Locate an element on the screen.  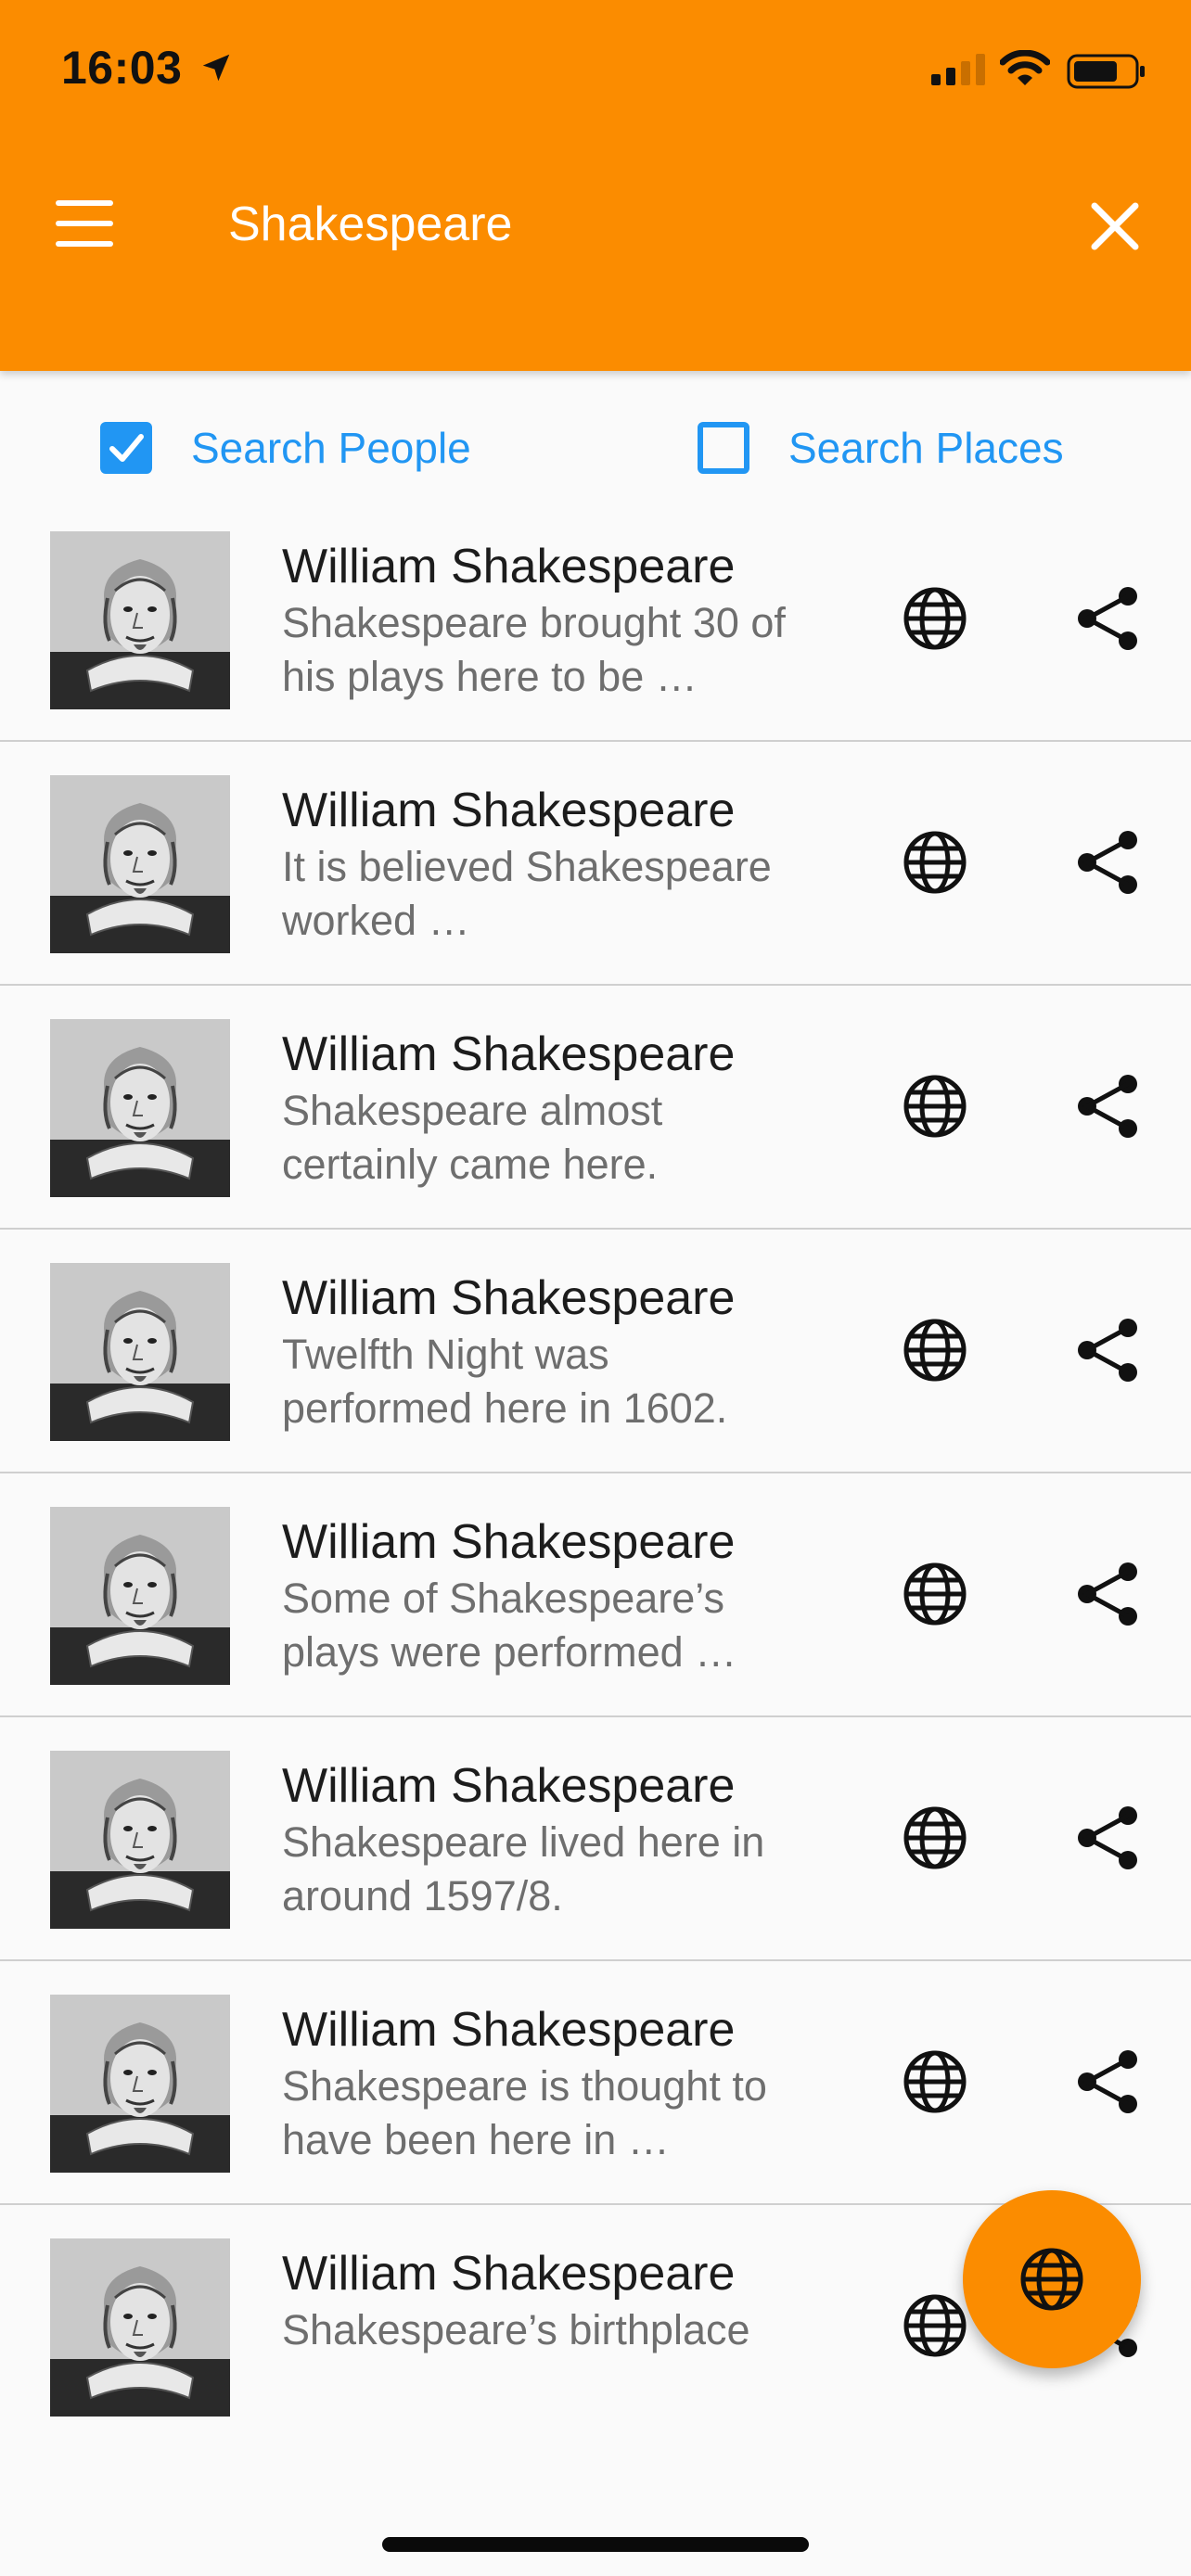
search-filters: Search People Search Places is located at coordinates (595, 445).